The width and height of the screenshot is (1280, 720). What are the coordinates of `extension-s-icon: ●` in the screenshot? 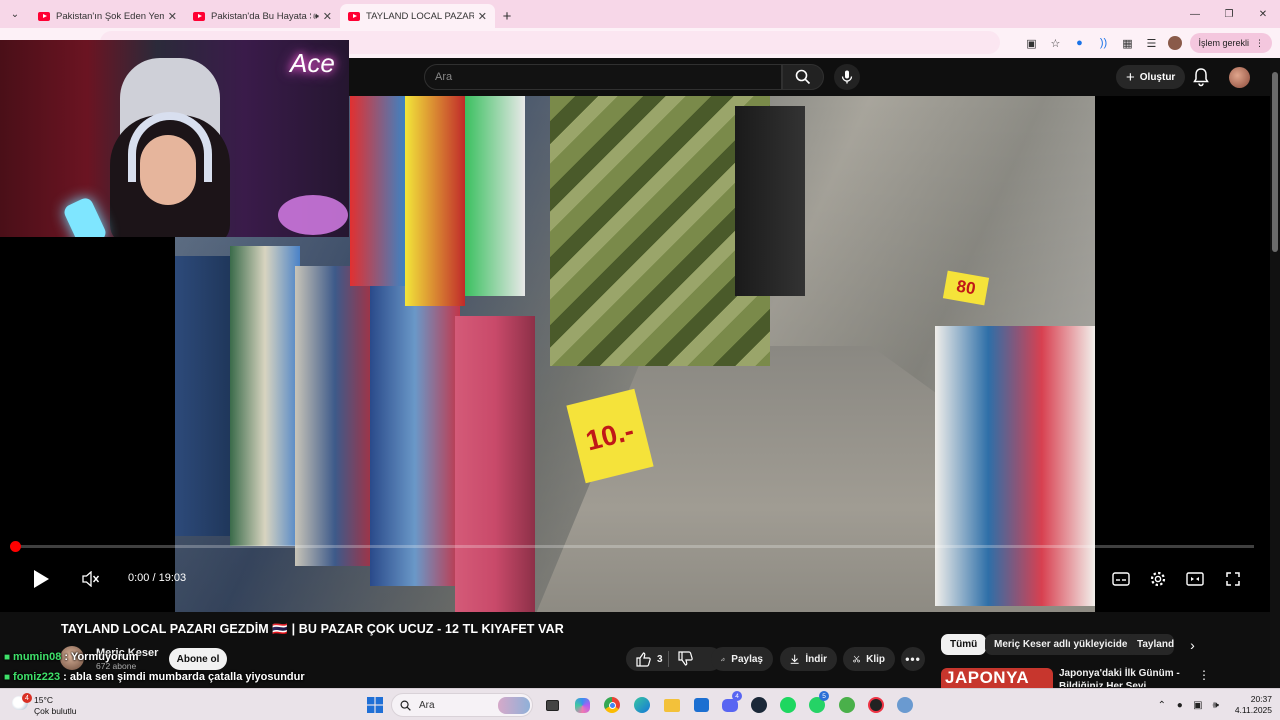 It's located at (1079, 43).